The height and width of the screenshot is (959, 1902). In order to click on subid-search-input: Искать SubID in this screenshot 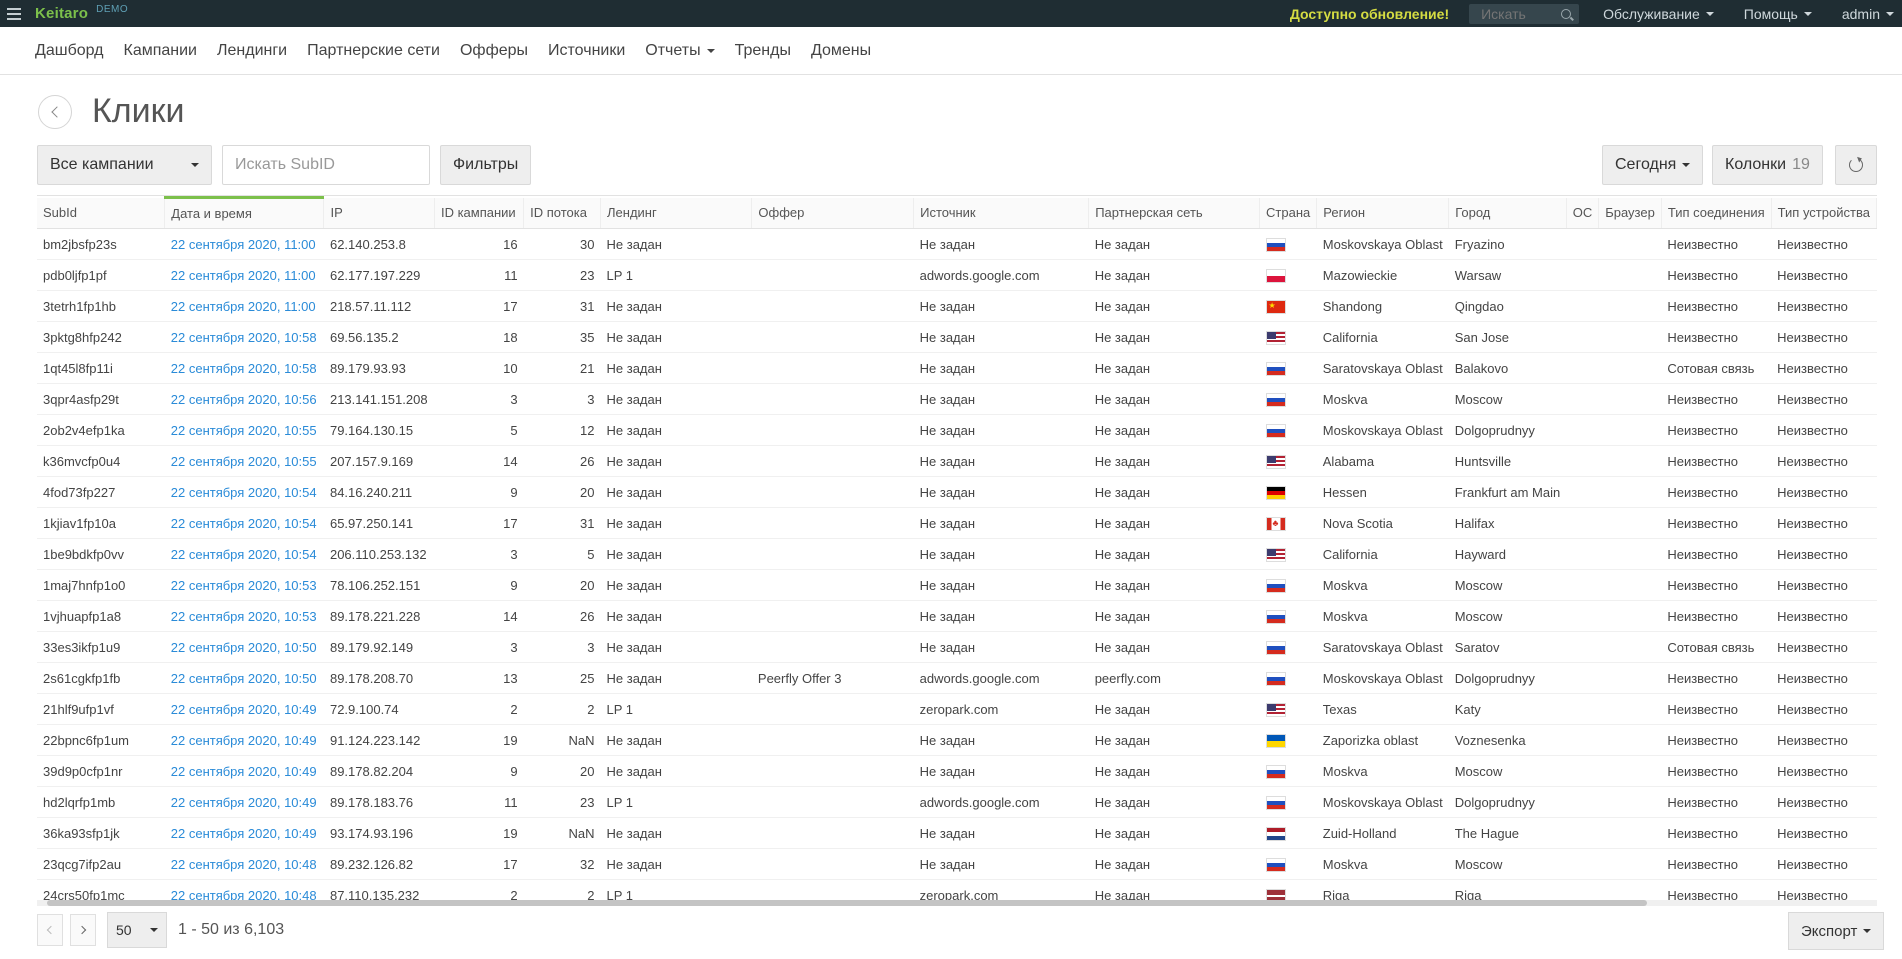, I will do `click(326, 165)`.